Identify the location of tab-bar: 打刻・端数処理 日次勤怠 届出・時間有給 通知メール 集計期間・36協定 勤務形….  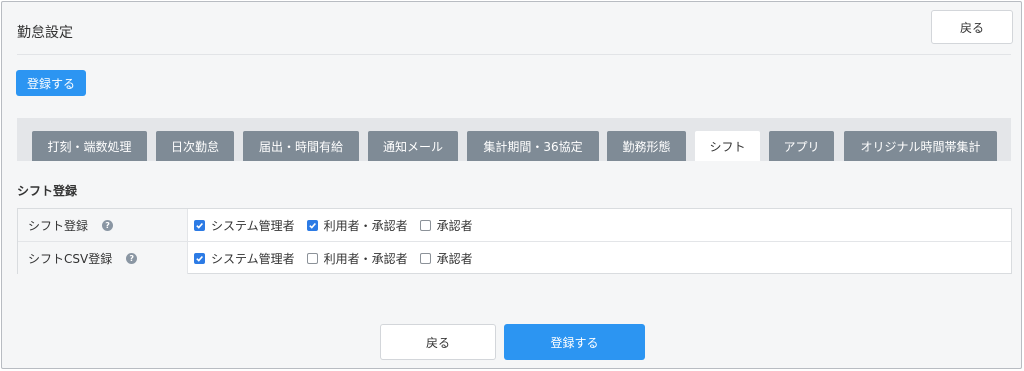
(514, 139).